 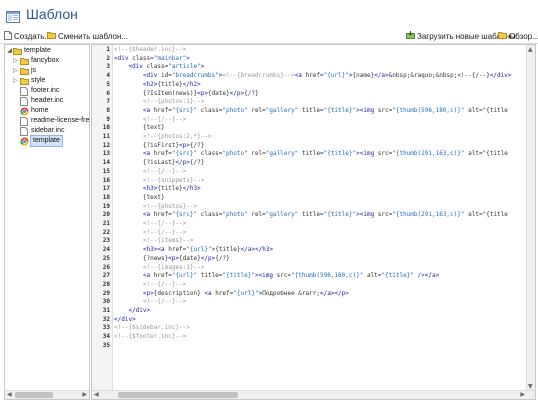 What do you see at coordinates (172, 259) in the screenshot?
I see `code-line: {?news}<p>{date}</p>{/?}` at bounding box center [172, 259].